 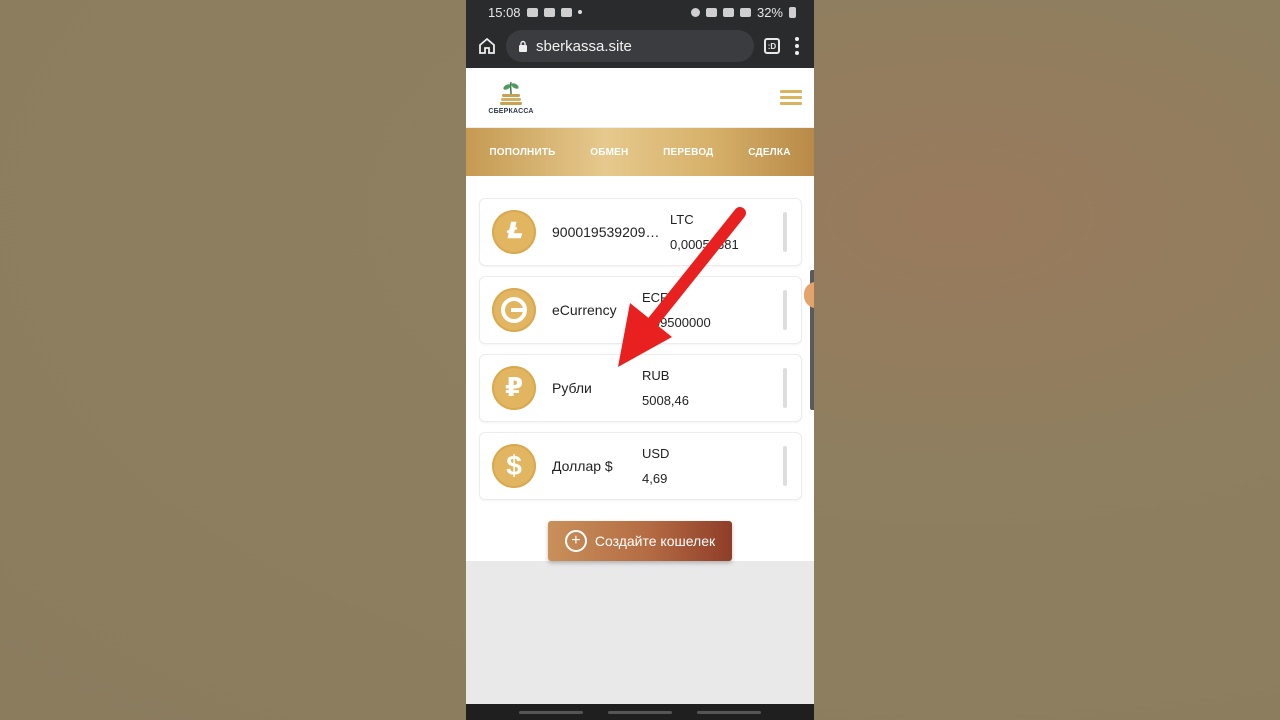 What do you see at coordinates (769, 152) in the screenshot?
I see `nav-deal: СДЕЛКА` at bounding box center [769, 152].